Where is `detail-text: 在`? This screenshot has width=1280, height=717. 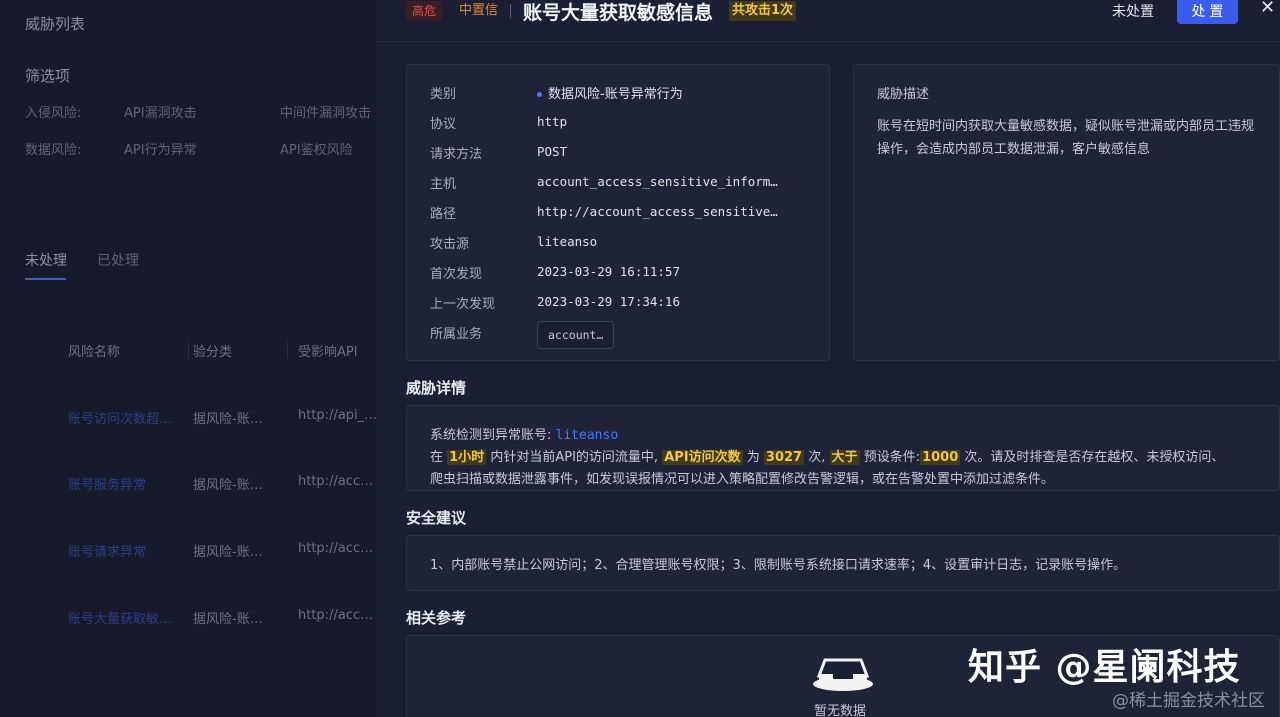 detail-text: 在 is located at coordinates (437, 457).